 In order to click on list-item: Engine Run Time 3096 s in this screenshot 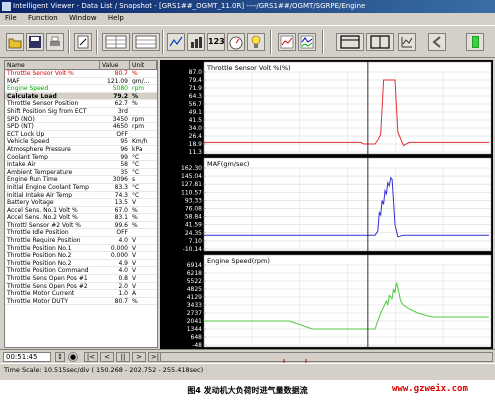, I will do `click(81, 180)`.